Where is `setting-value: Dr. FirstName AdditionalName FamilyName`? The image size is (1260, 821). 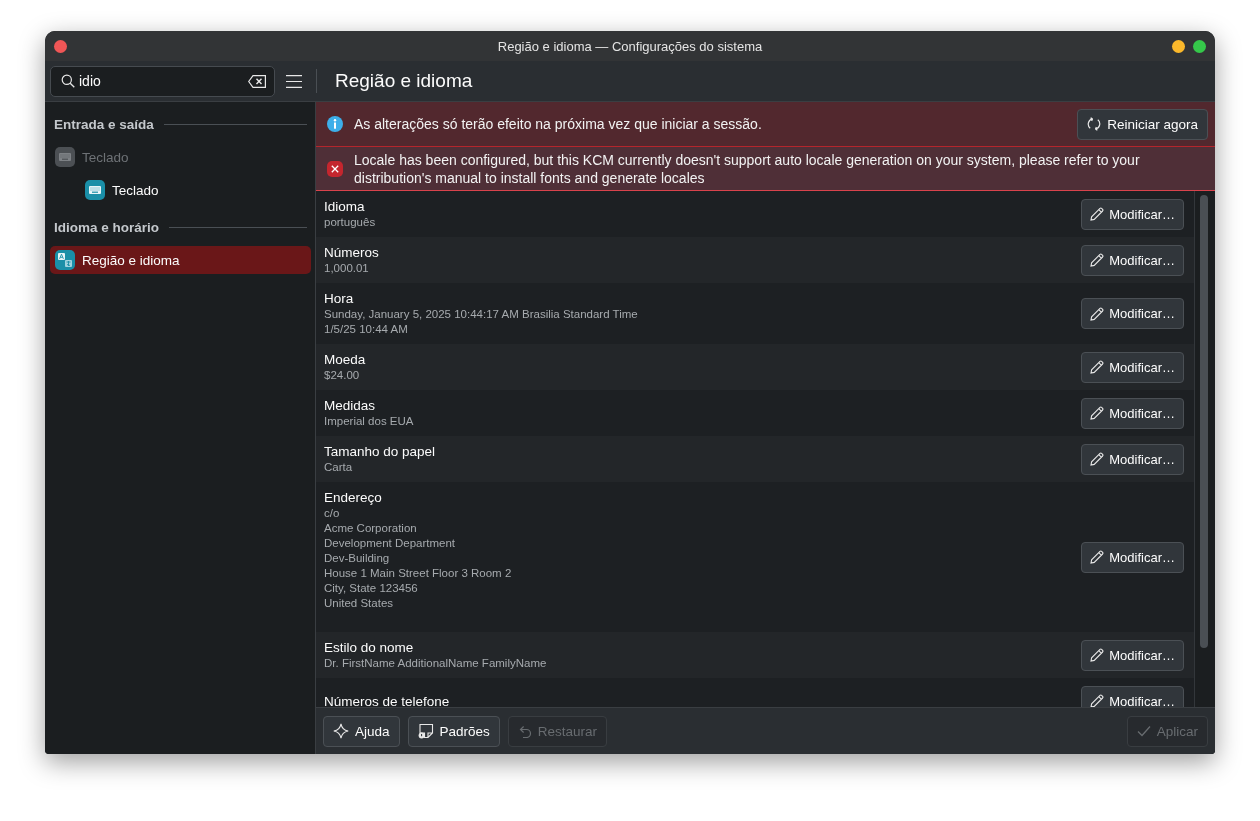 setting-value: Dr. FirstName AdditionalName FamilyName is located at coordinates (435, 663).